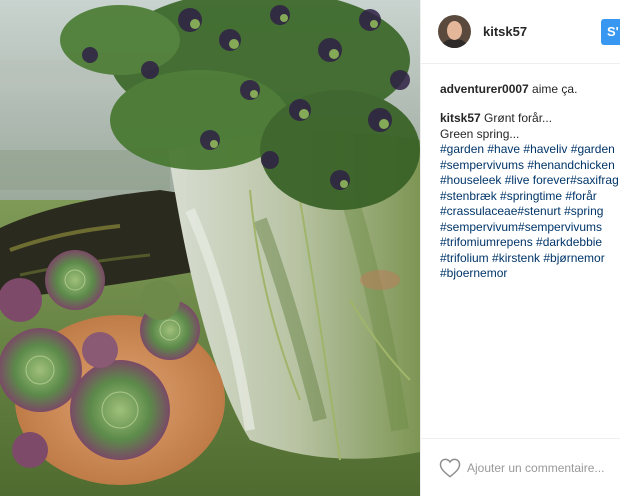  I want to click on comment-bar, so click(520, 467).